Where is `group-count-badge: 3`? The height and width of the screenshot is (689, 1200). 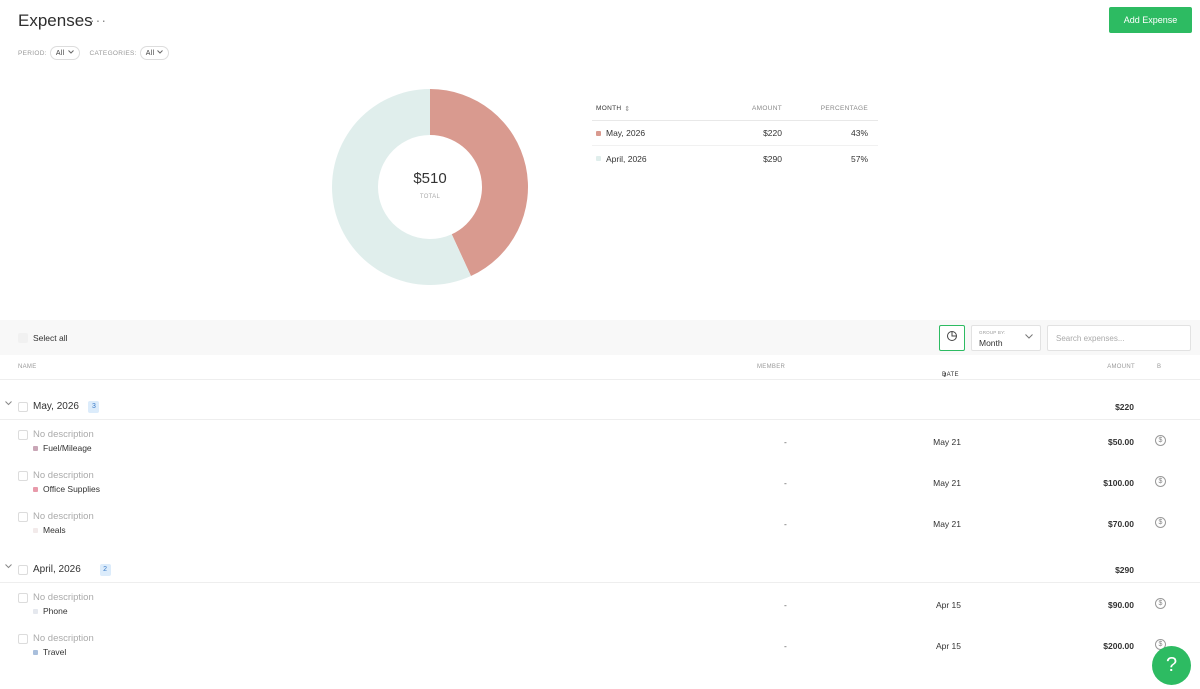
group-count-badge: 3 is located at coordinates (94, 407).